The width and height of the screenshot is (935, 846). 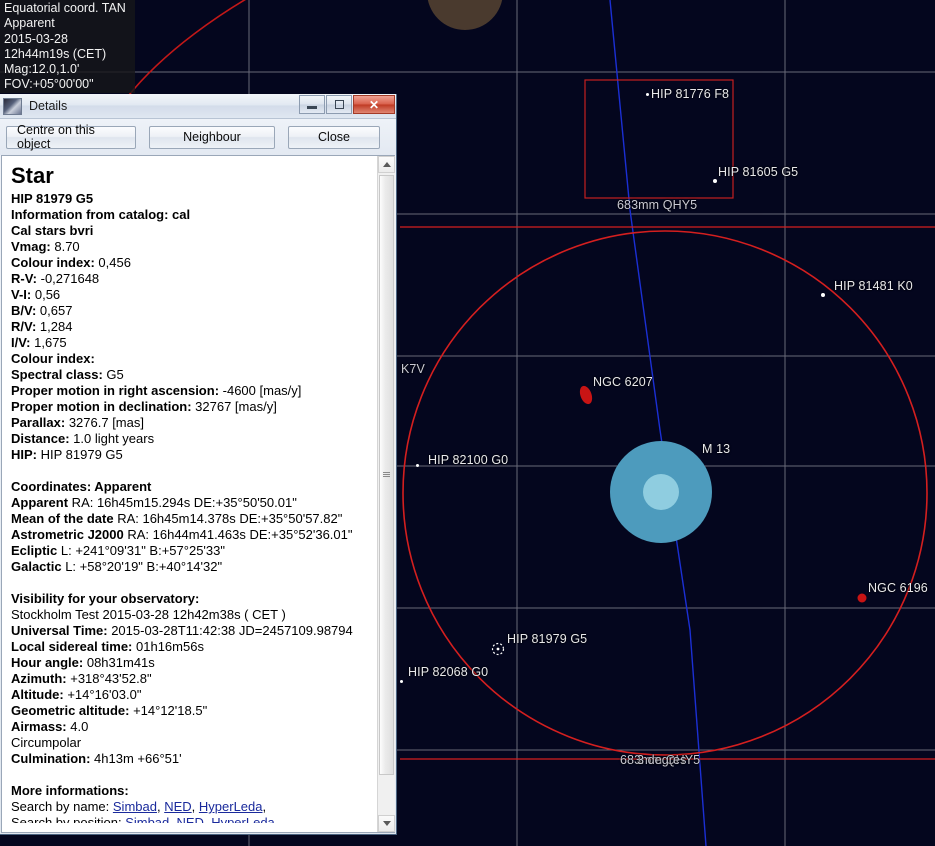 I want to click on sky-label-m13: M 13, so click(x=716, y=449).